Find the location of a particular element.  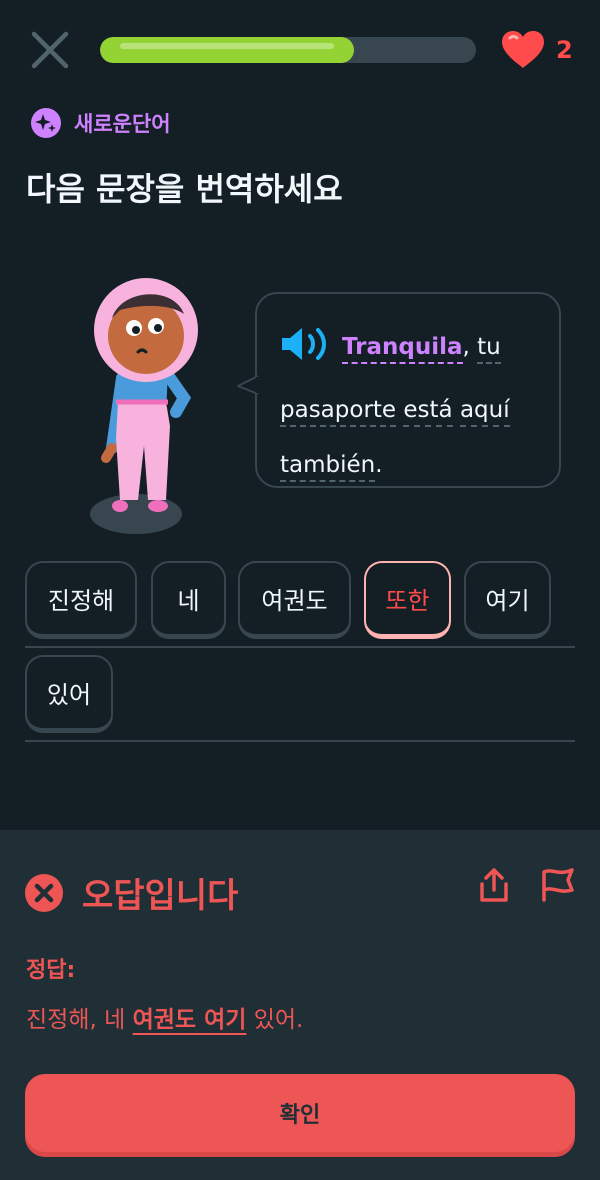

result-title: 오답입니다 is located at coordinates (160, 896).